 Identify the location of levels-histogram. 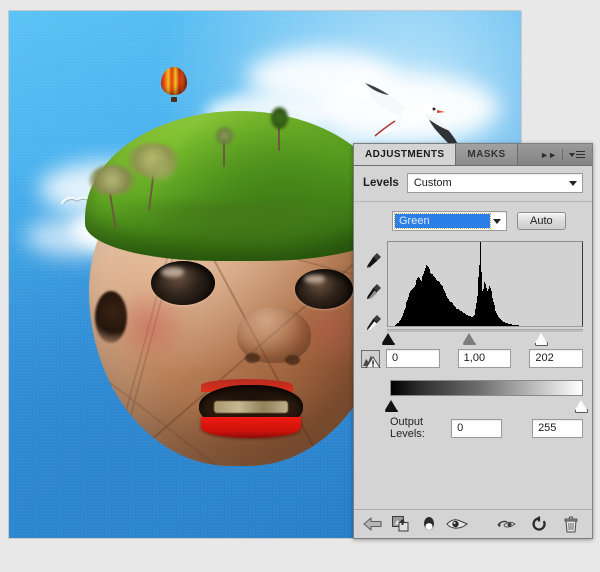
(485, 284).